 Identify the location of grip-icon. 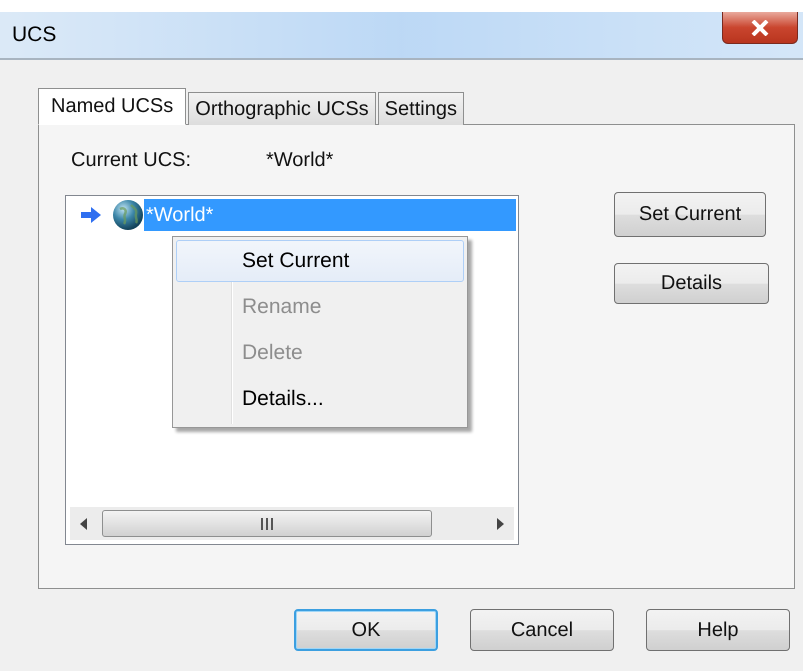
(267, 523).